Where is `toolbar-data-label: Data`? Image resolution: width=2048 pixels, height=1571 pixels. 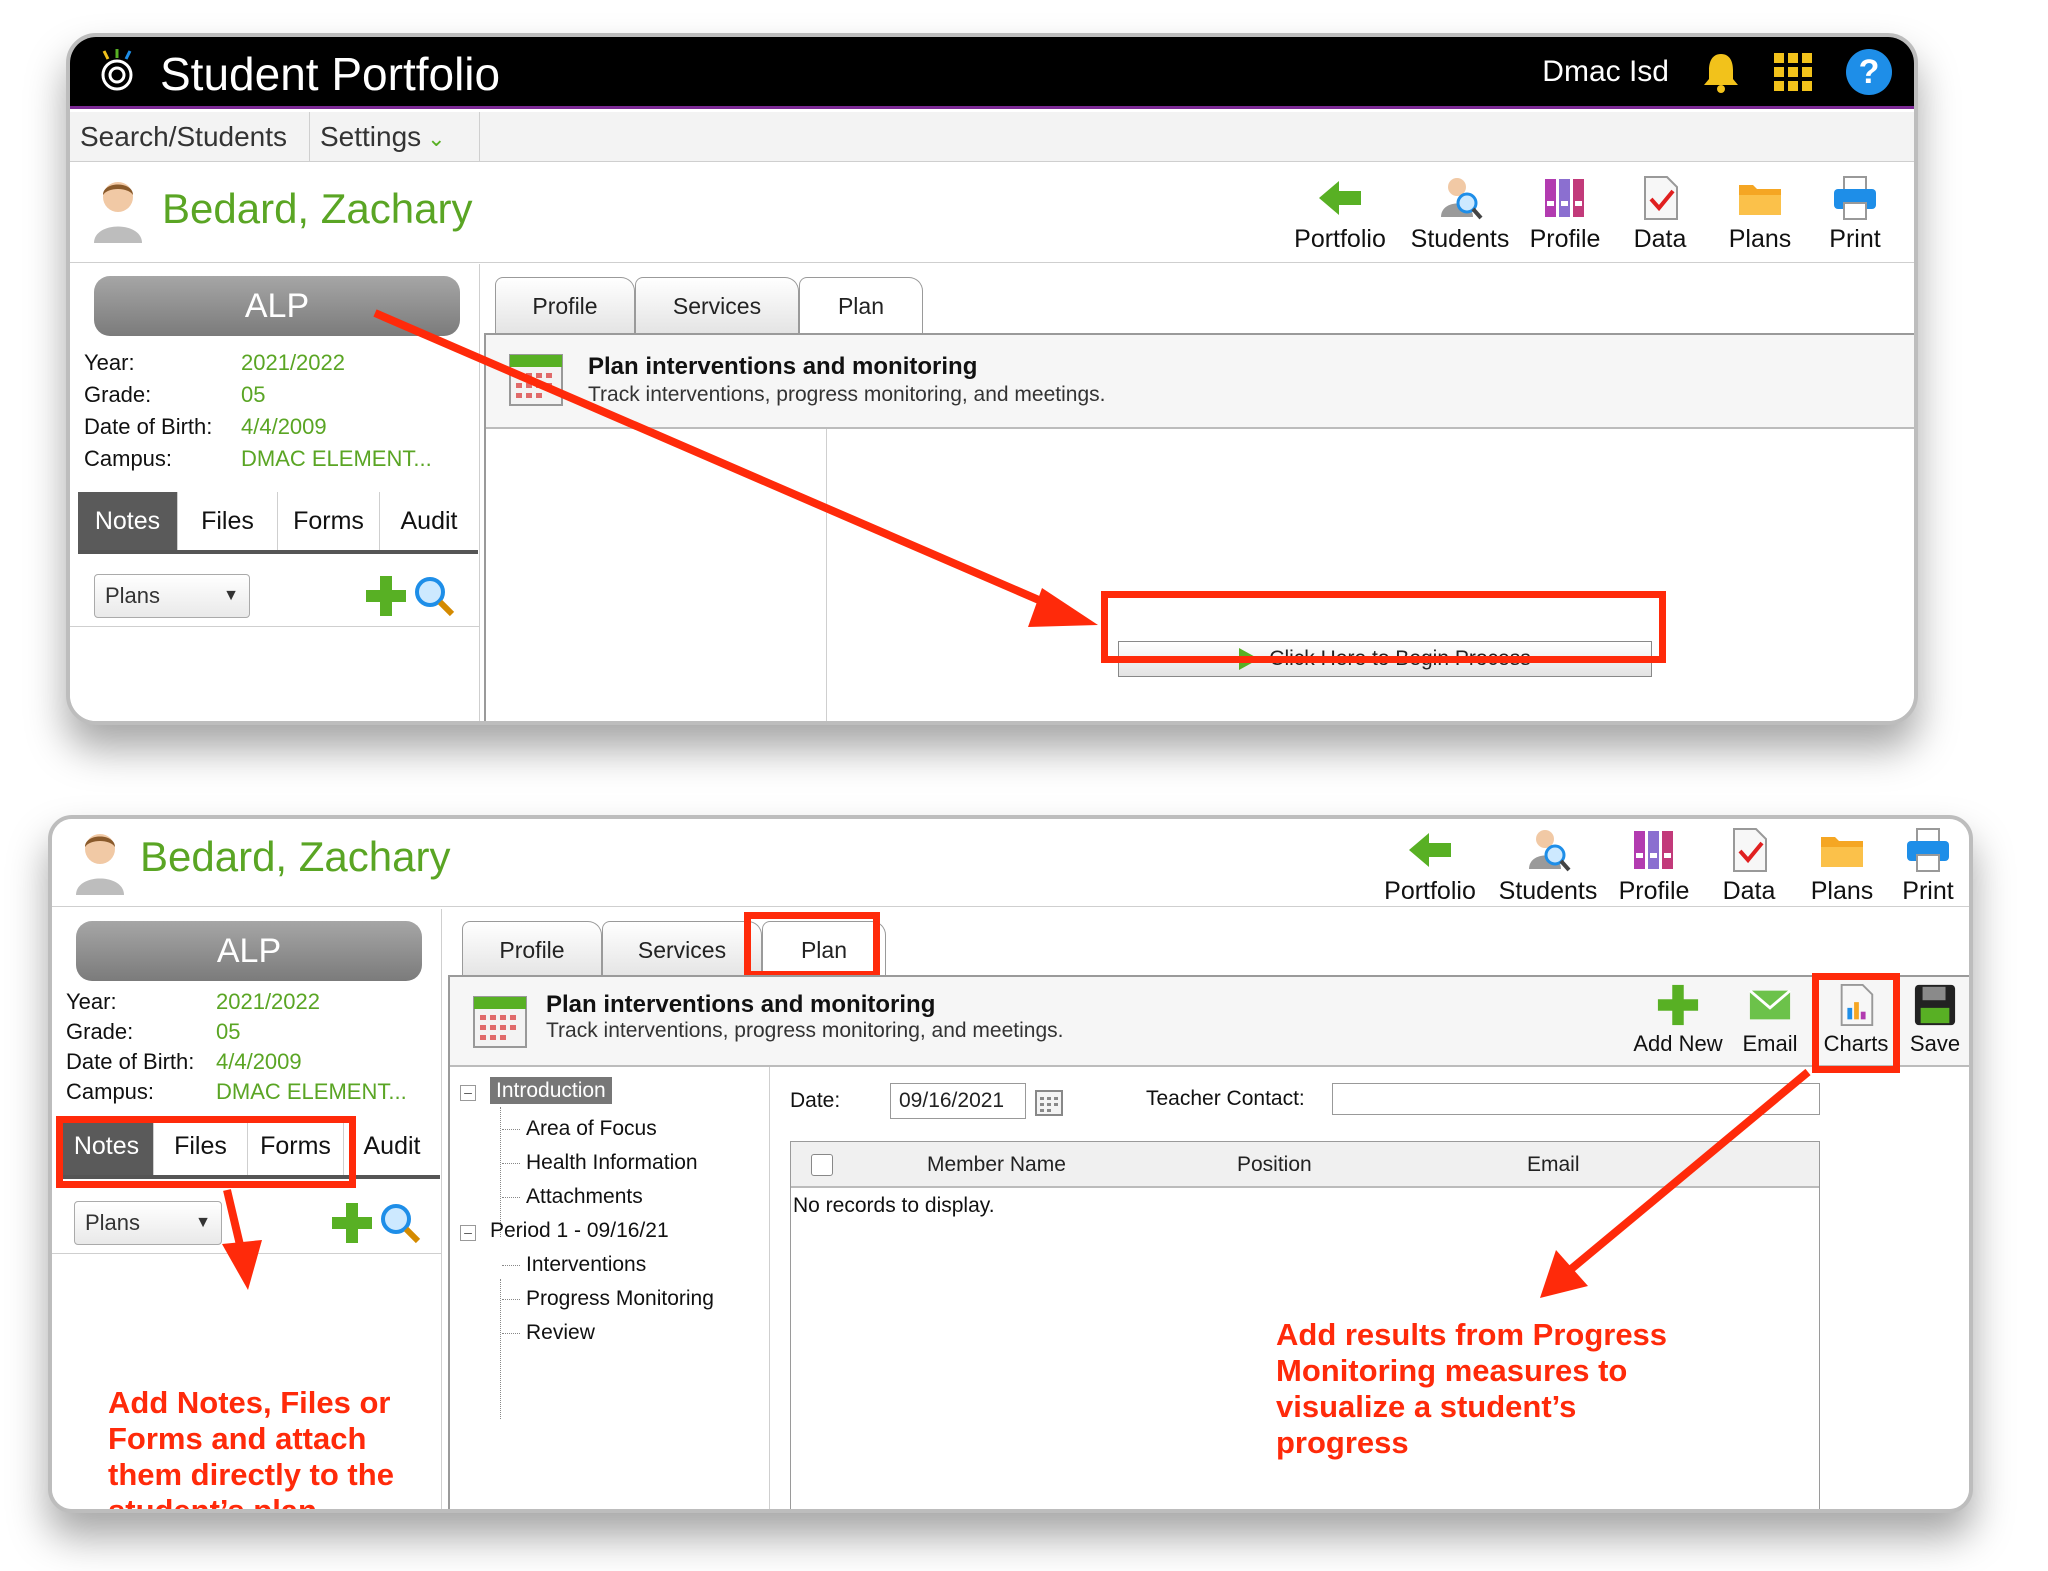 toolbar-data-label: Data is located at coordinates (1660, 239).